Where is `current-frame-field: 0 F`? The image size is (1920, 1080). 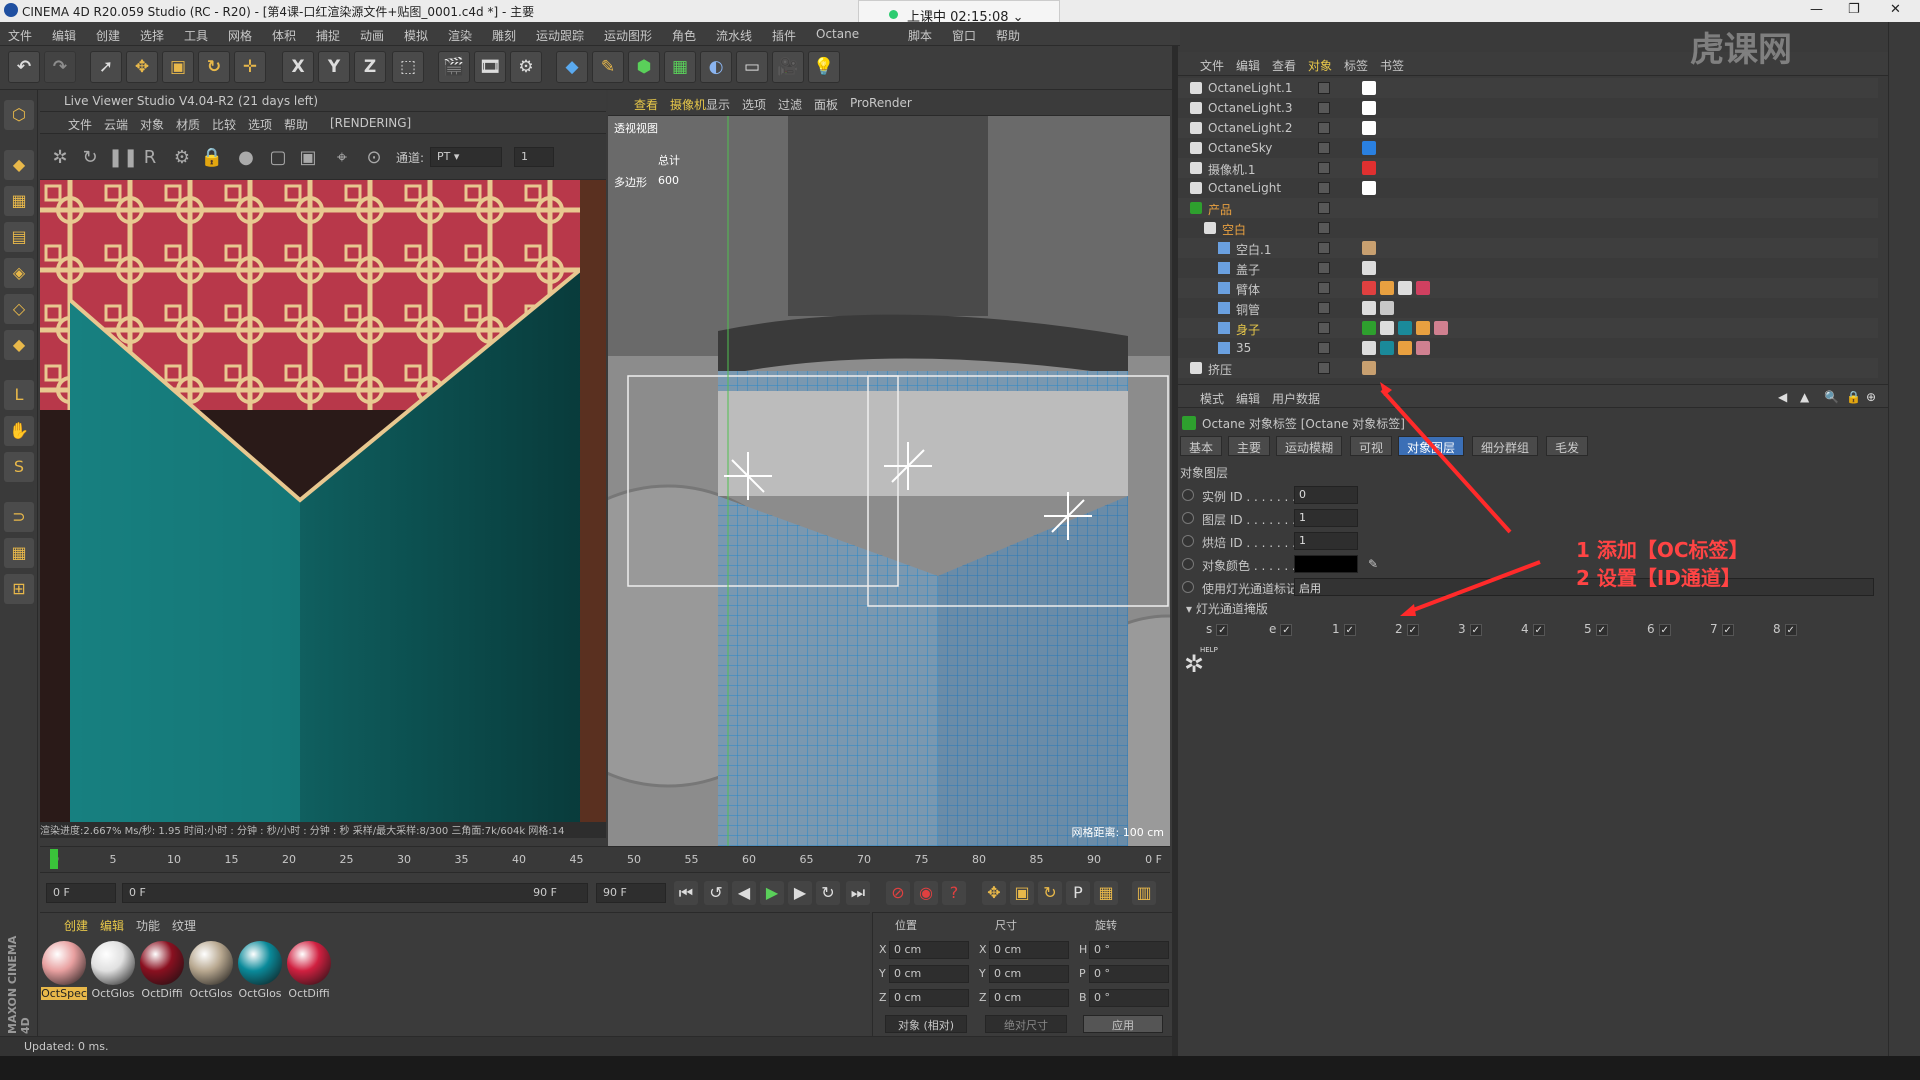
current-frame-field: 0 F is located at coordinates (81, 893).